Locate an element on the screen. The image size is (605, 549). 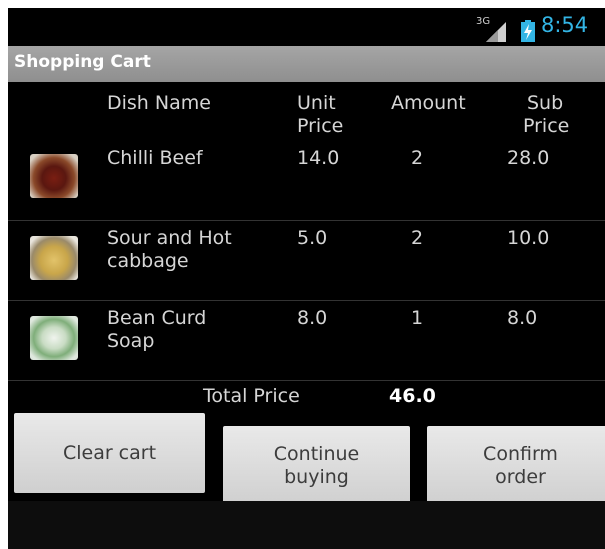
sub-price: 10.0 is located at coordinates (528, 238).